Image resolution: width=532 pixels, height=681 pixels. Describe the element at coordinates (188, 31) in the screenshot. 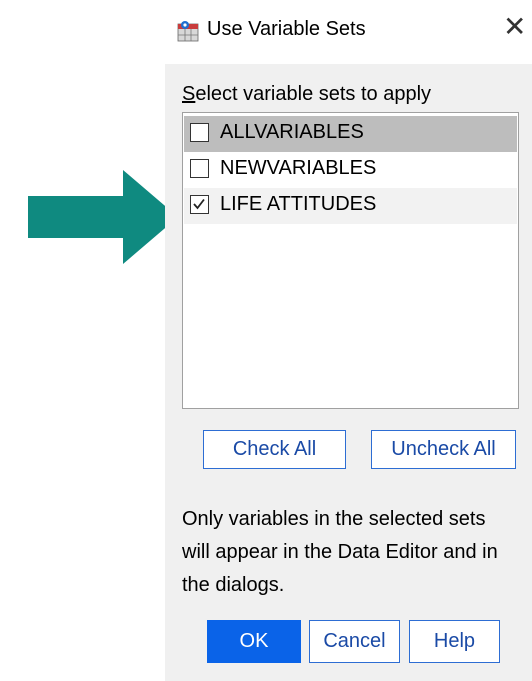

I see `app-icon` at that location.